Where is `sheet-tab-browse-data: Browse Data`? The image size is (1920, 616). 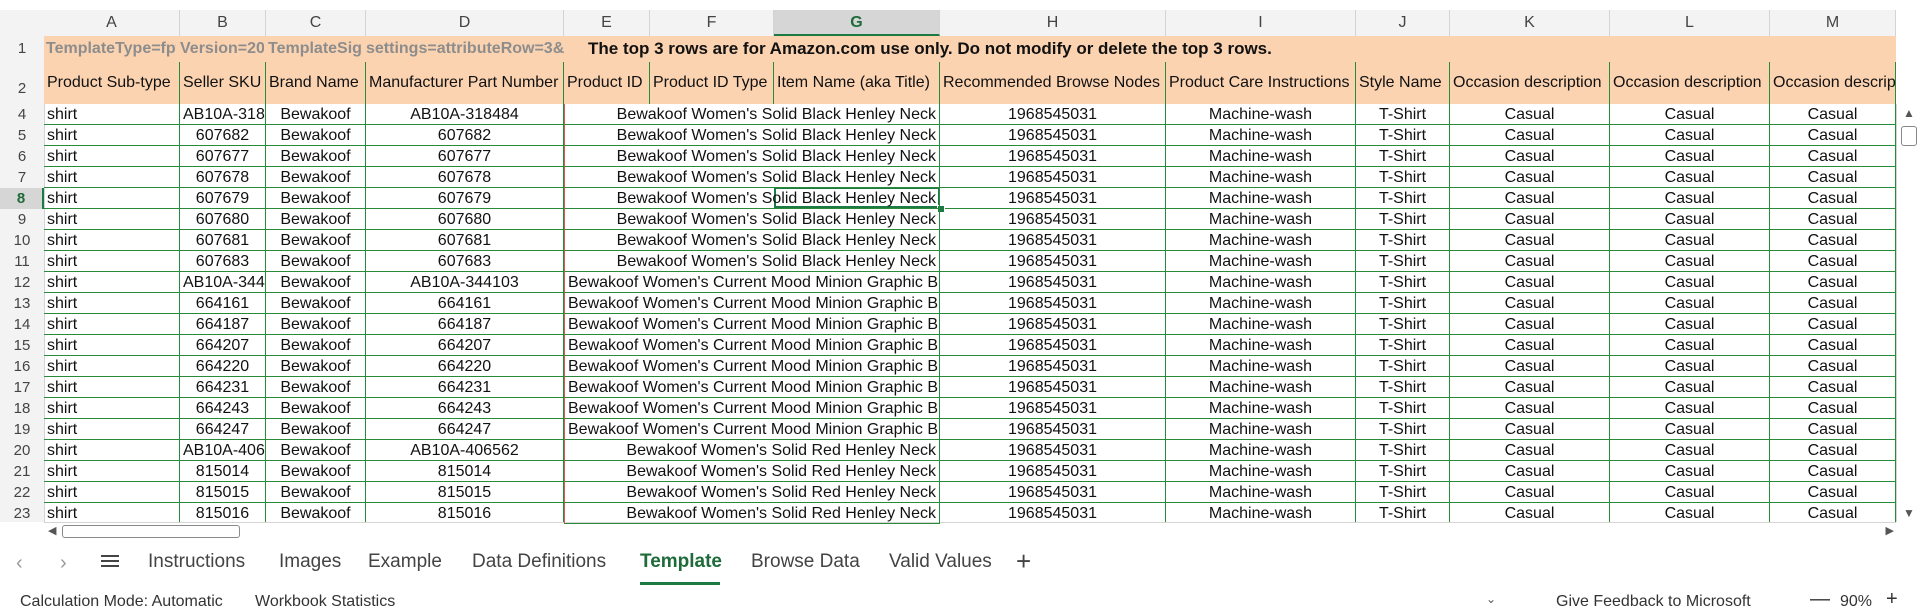
sheet-tab-browse-data: Browse Data is located at coordinates (805, 562).